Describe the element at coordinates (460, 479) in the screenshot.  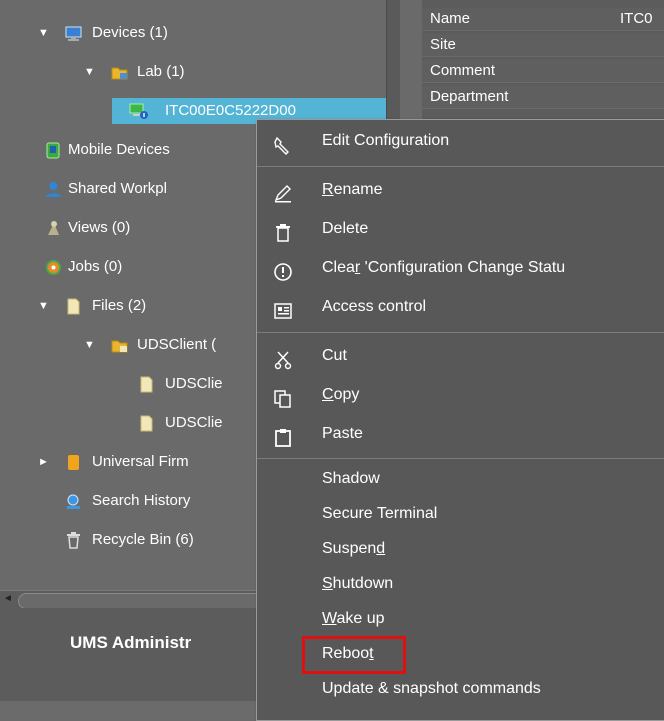
I see `menu-item-shadow: Shadow` at that location.